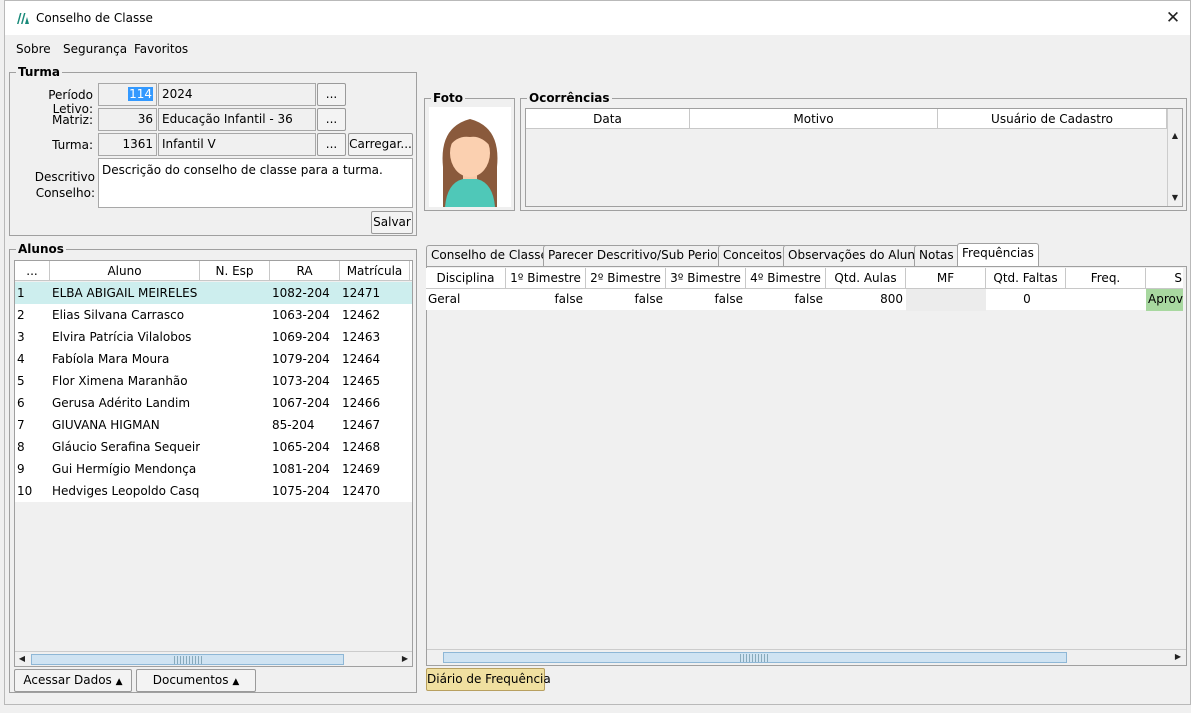  What do you see at coordinates (489, 255) in the screenshot?
I see `tab-conselho-de-classe: Conselho de Classe` at bounding box center [489, 255].